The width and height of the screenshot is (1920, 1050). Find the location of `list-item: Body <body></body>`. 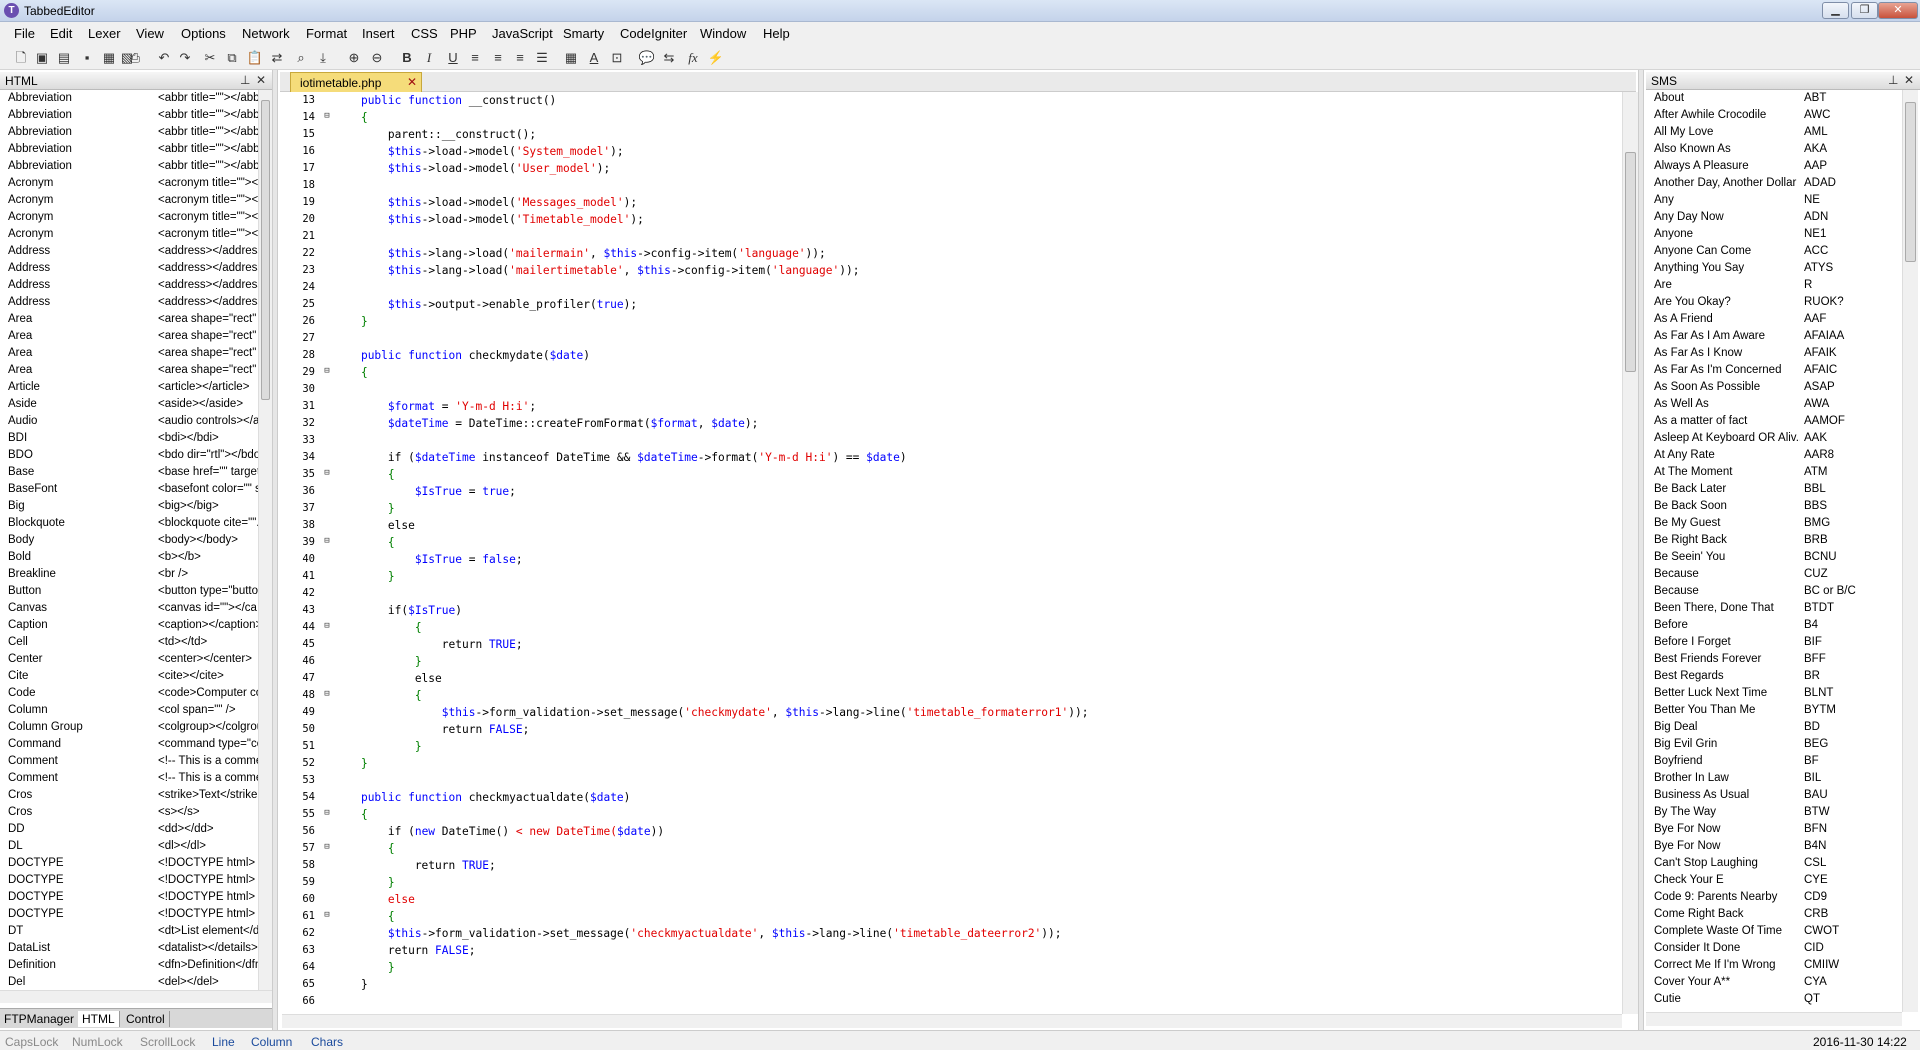

list-item: Body <body></body> is located at coordinates (132, 540).